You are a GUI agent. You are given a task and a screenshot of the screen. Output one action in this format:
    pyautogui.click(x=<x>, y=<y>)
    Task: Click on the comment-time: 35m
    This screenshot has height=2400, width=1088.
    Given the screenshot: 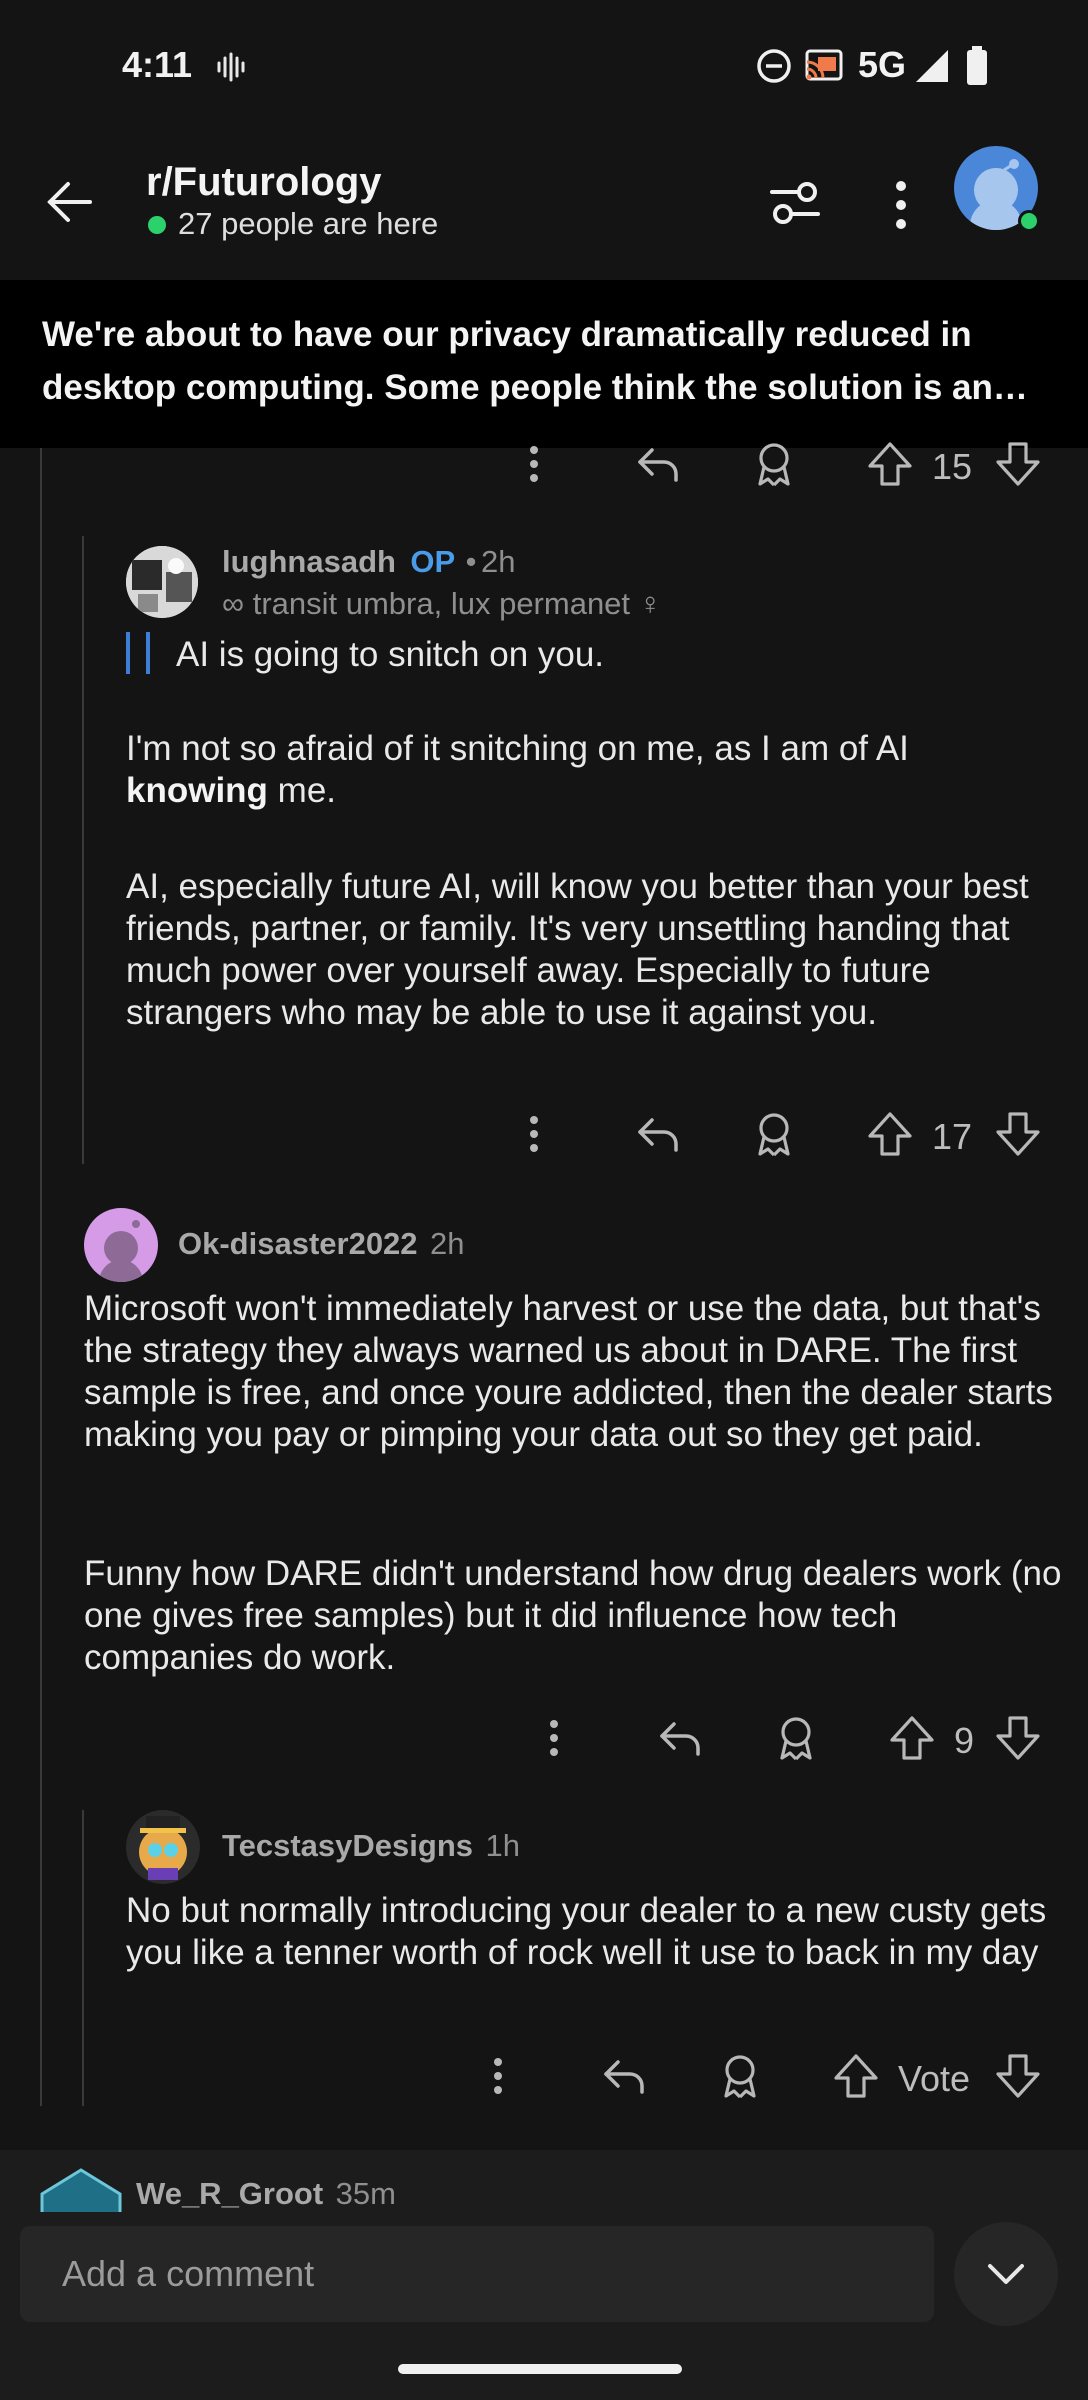 What is the action you would take?
    pyautogui.click(x=365, y=2193)
    